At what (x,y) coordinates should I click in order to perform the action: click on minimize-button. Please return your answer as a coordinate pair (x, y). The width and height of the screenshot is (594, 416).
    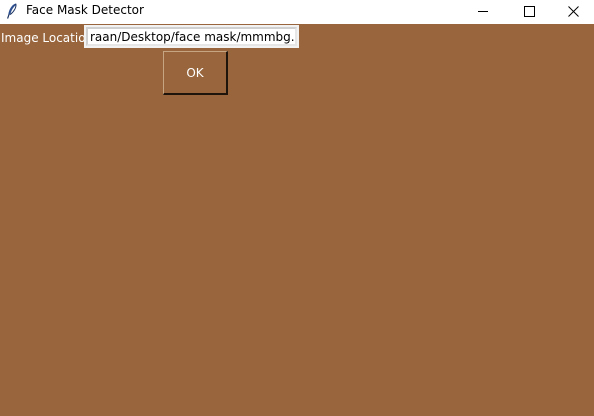
    Looking at the image, I should click on (483, 11).